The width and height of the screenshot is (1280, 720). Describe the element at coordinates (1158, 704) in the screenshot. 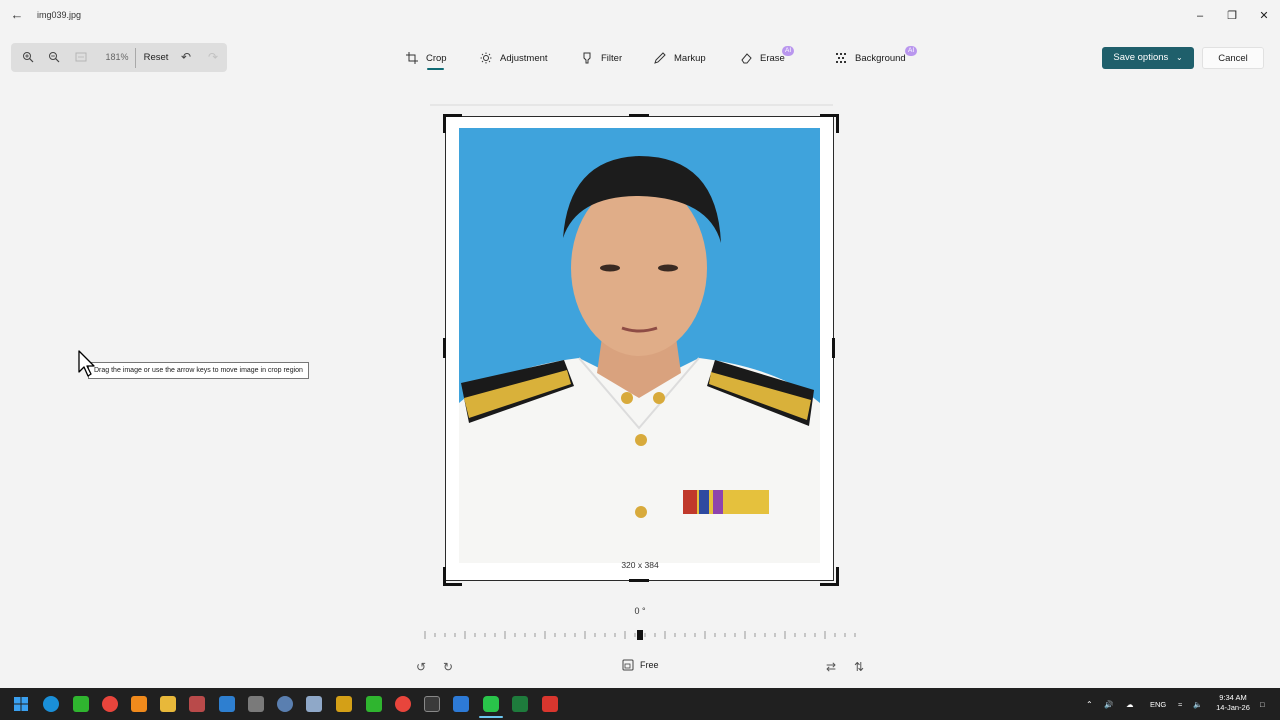

I see `language-indicator: ENG` at that location.